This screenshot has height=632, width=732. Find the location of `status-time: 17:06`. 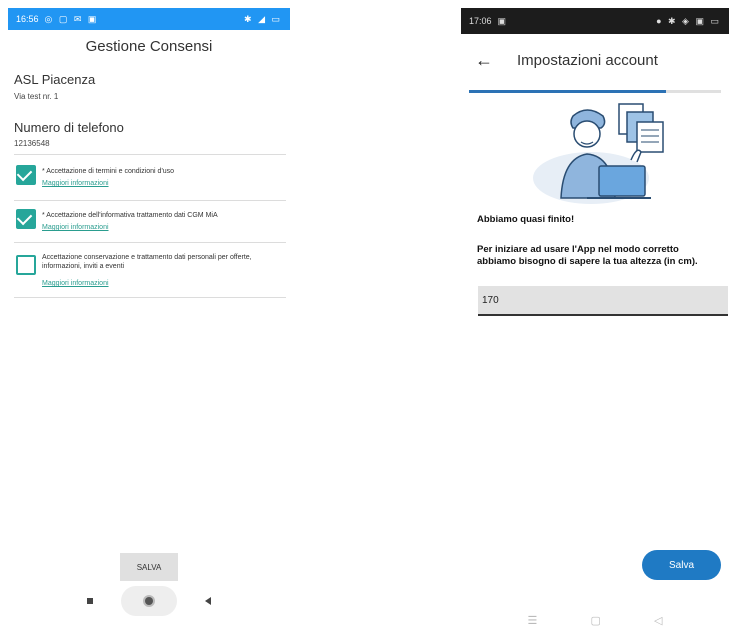

status-time: 17:06 is located at coordinates (480, 21).